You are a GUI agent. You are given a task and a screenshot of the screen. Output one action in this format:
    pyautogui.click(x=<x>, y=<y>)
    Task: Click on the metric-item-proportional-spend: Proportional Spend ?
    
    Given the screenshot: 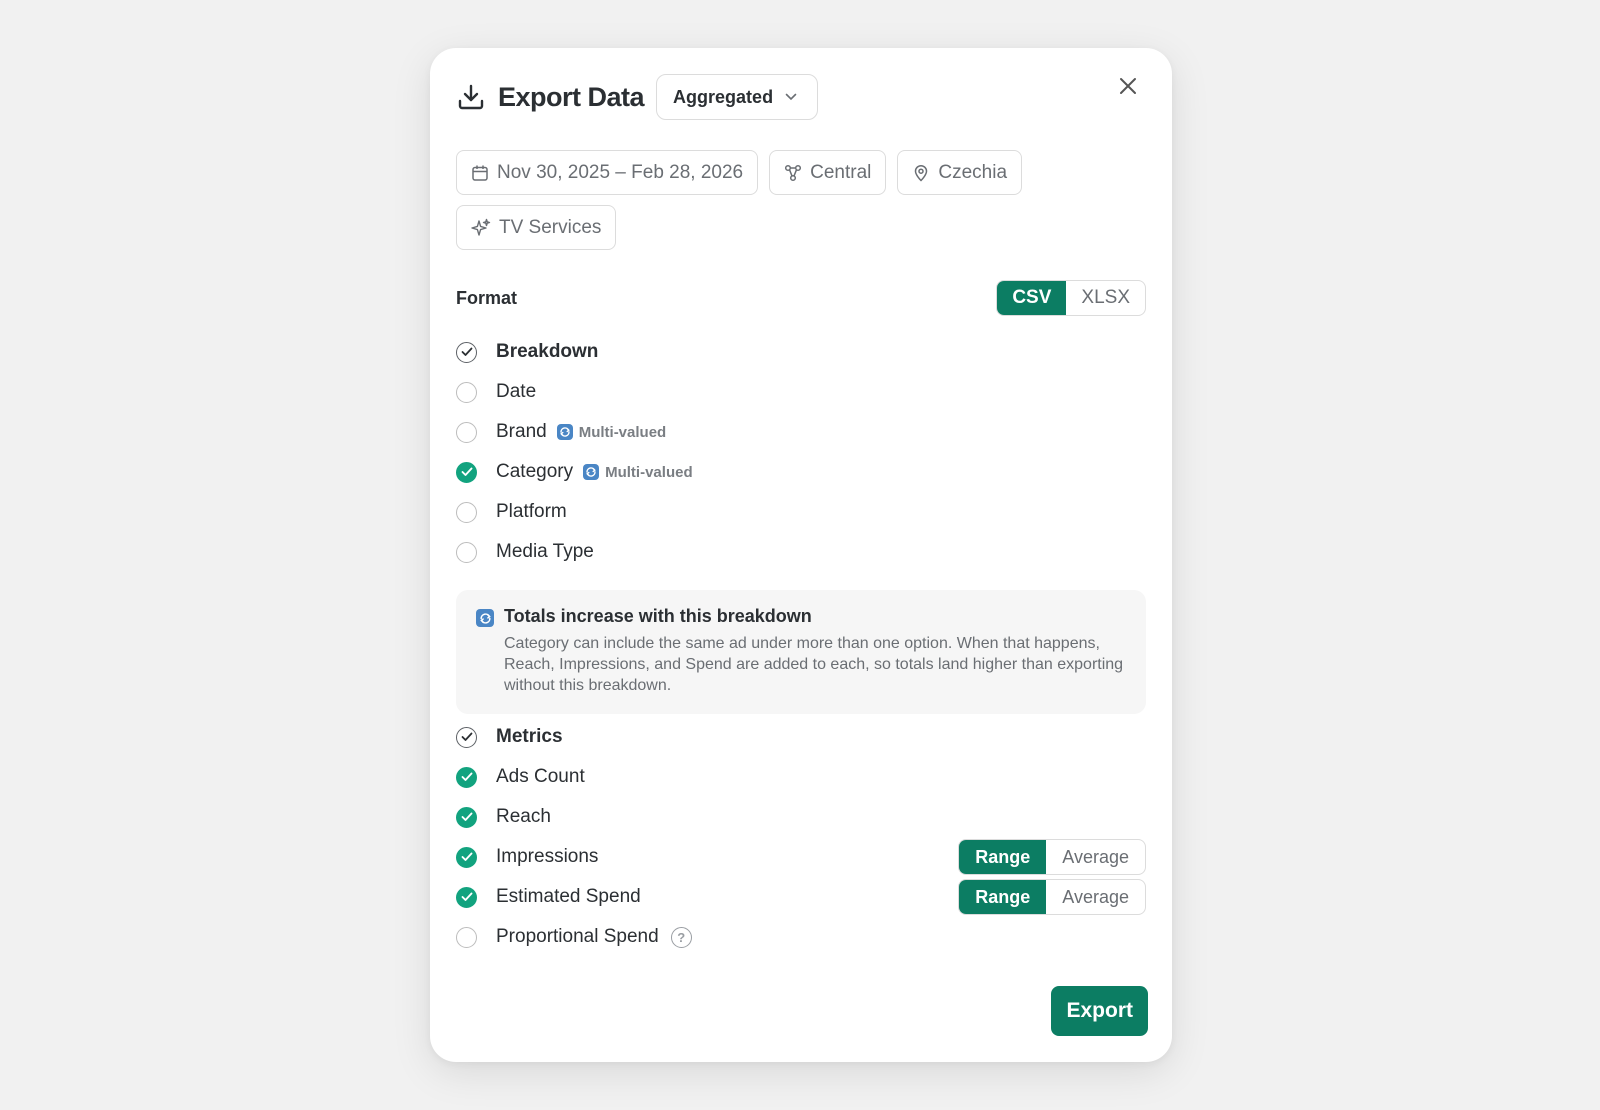 What is the action you would take?
    pyautogui.click(x=801, y=937)
    